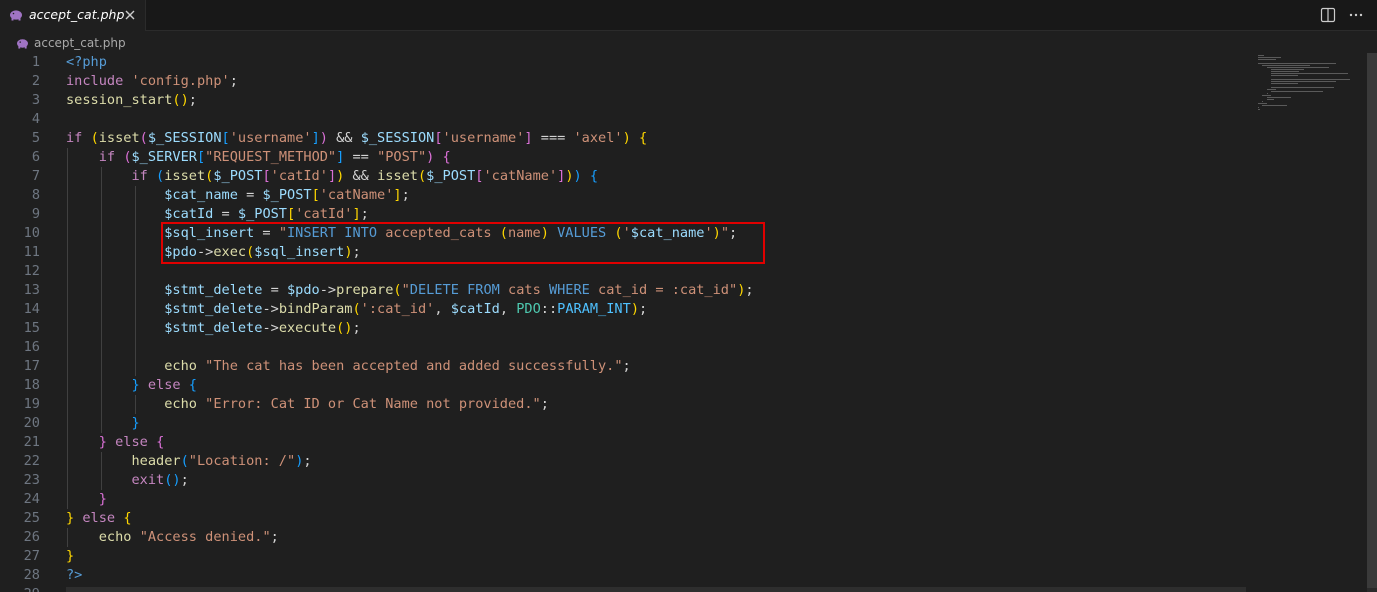 The height and width of the screenshot is (592, 1377). Describe the element at coordinates (483, 138) in the screenshot. I see `code-token: 'username'` at that location.